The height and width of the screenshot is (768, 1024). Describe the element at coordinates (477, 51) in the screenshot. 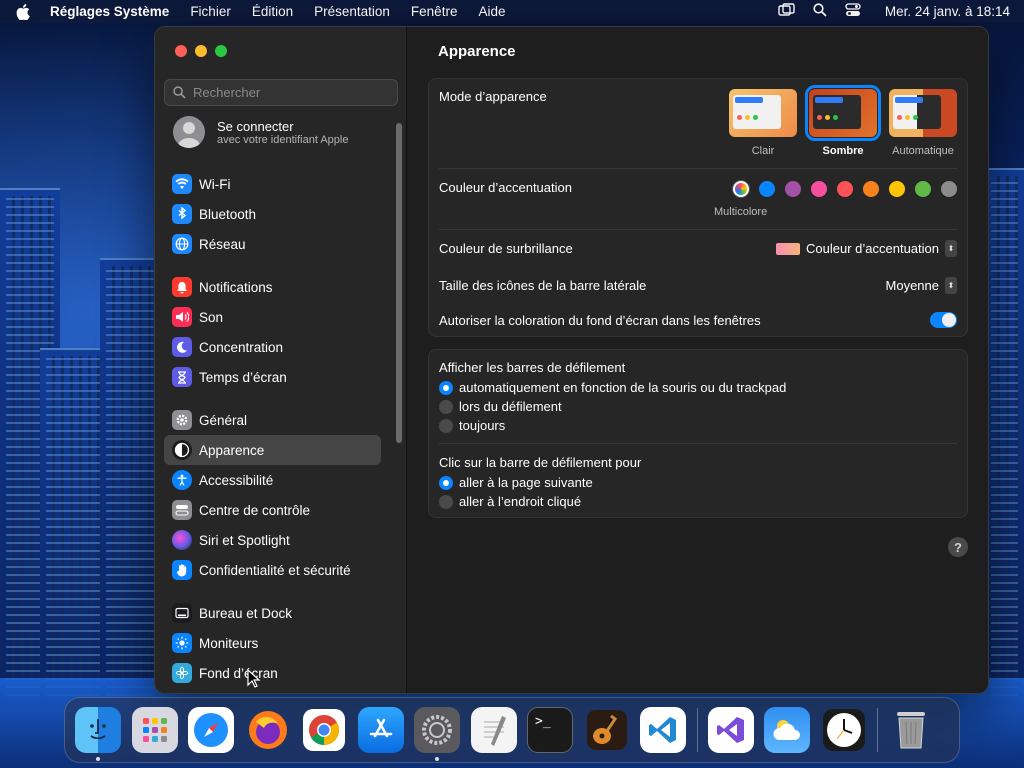

I see `page-title: Apparence` at that location.